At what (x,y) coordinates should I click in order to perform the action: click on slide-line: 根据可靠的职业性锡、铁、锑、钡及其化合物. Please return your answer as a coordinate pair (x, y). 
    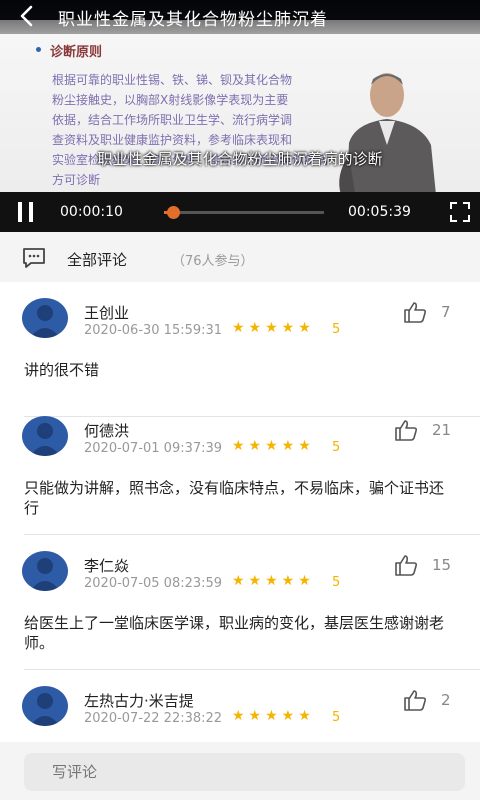
    Looking at the image, I should click on (172, 80).